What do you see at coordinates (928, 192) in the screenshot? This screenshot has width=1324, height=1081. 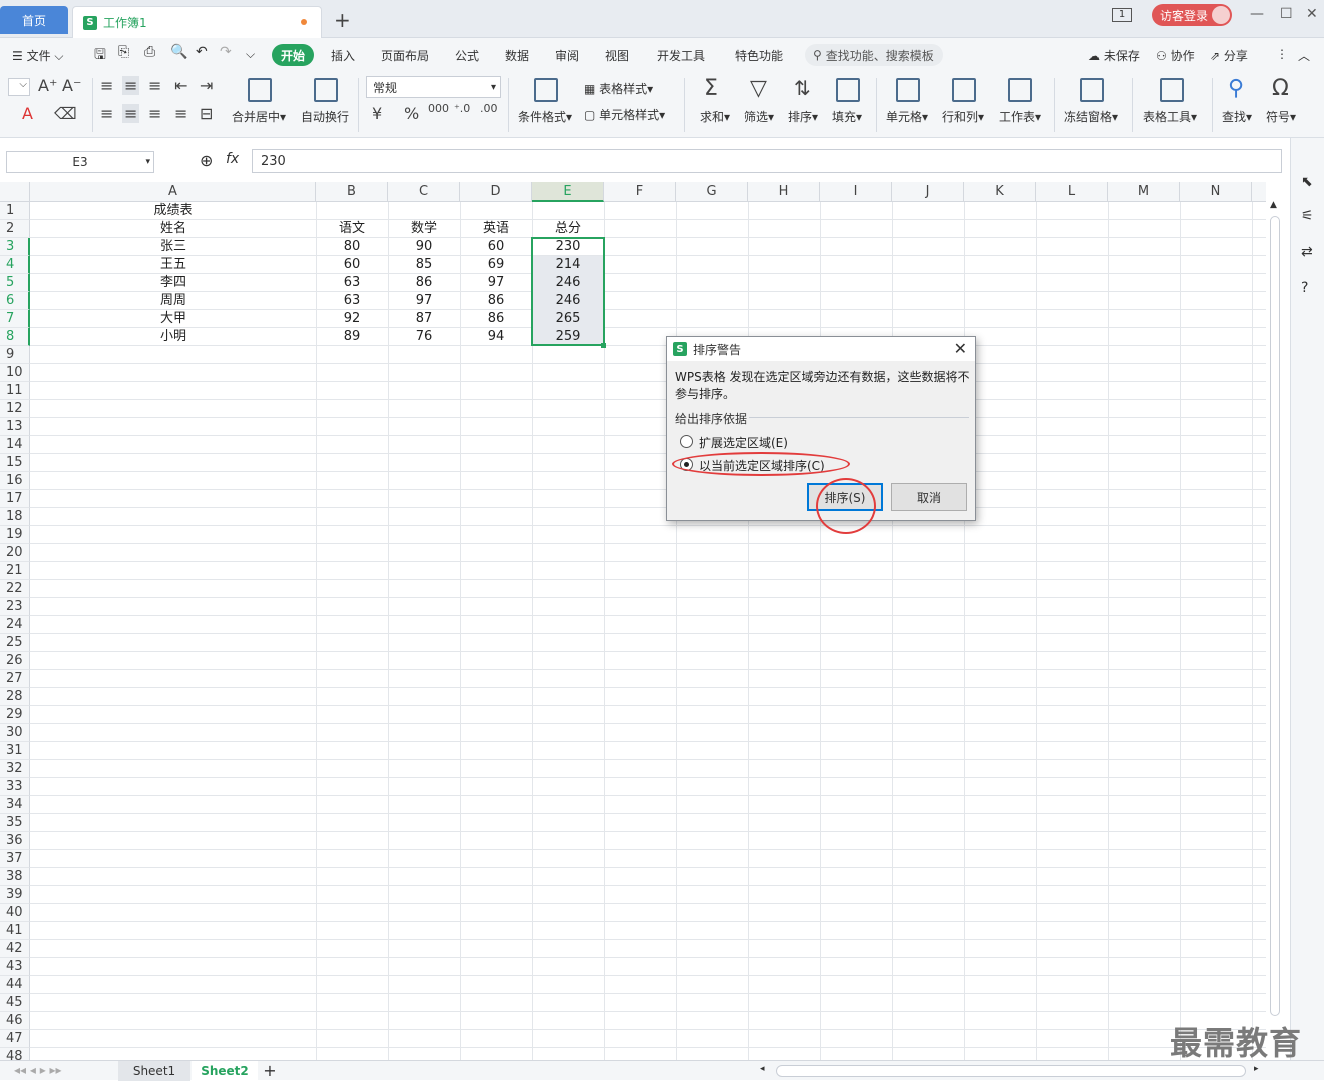 I see `column-header-j: J` at bounding box center [928, 192].